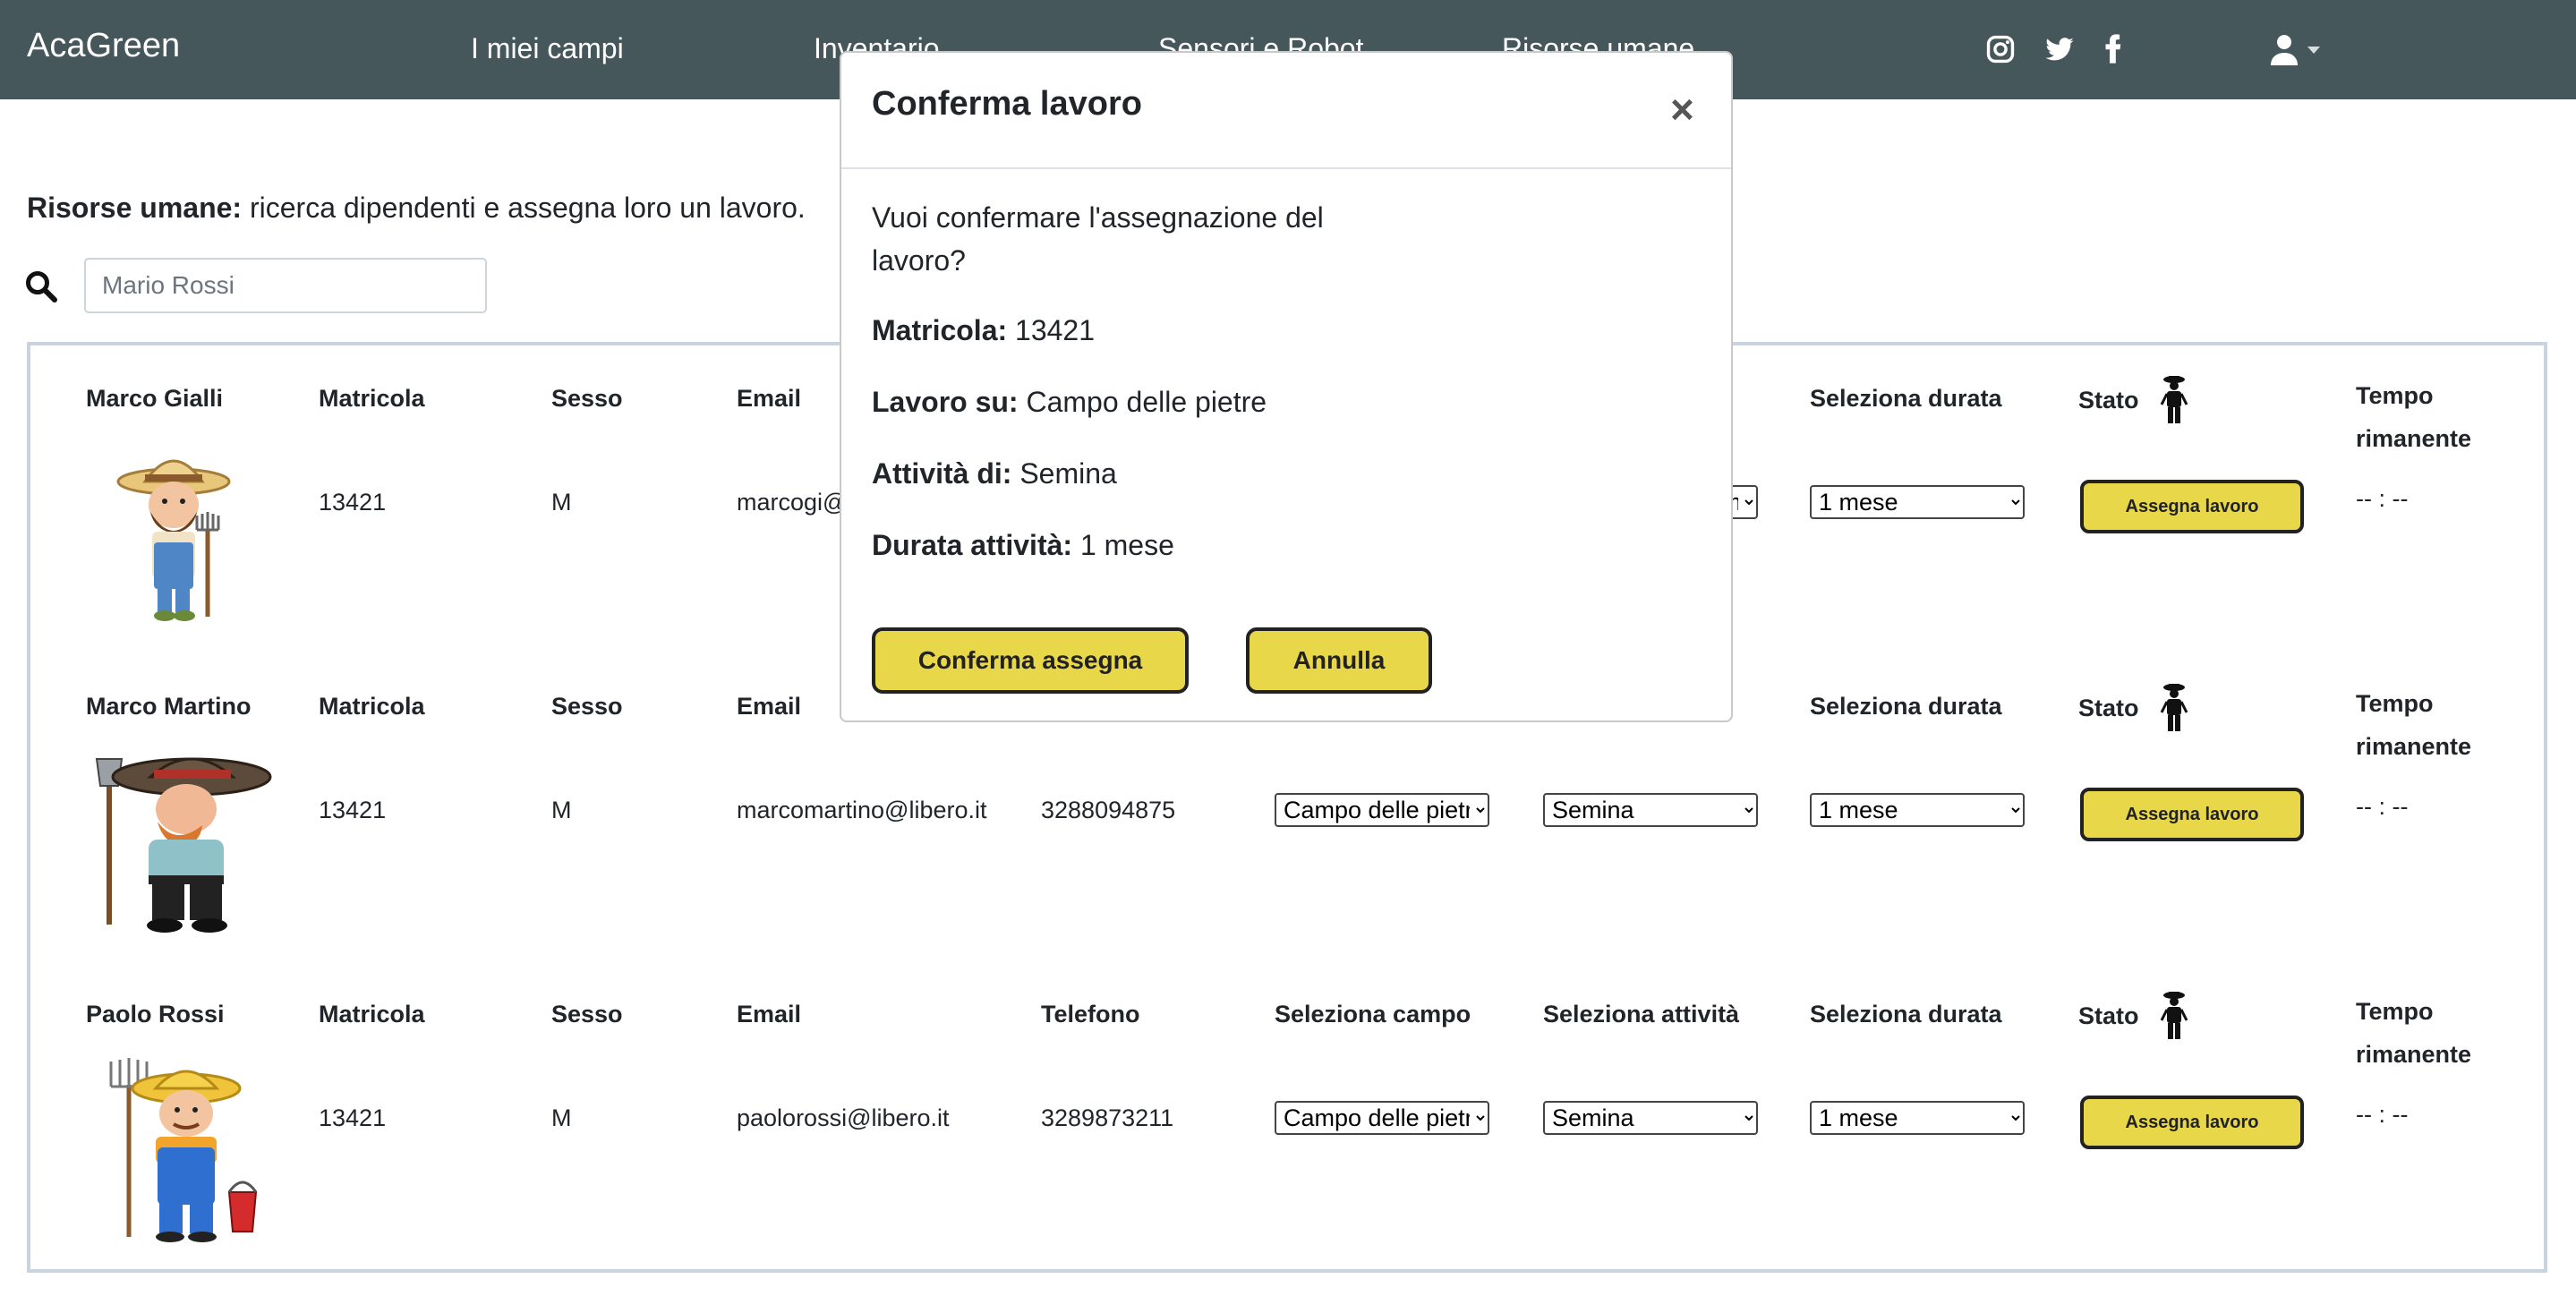 The width and height of the screenshot is (2576, 1296). What do you see at coordinates (155, 1014) in the screenshot?
I see `employee-name: Paolo Rossi` at bounding box center [155, 1014].